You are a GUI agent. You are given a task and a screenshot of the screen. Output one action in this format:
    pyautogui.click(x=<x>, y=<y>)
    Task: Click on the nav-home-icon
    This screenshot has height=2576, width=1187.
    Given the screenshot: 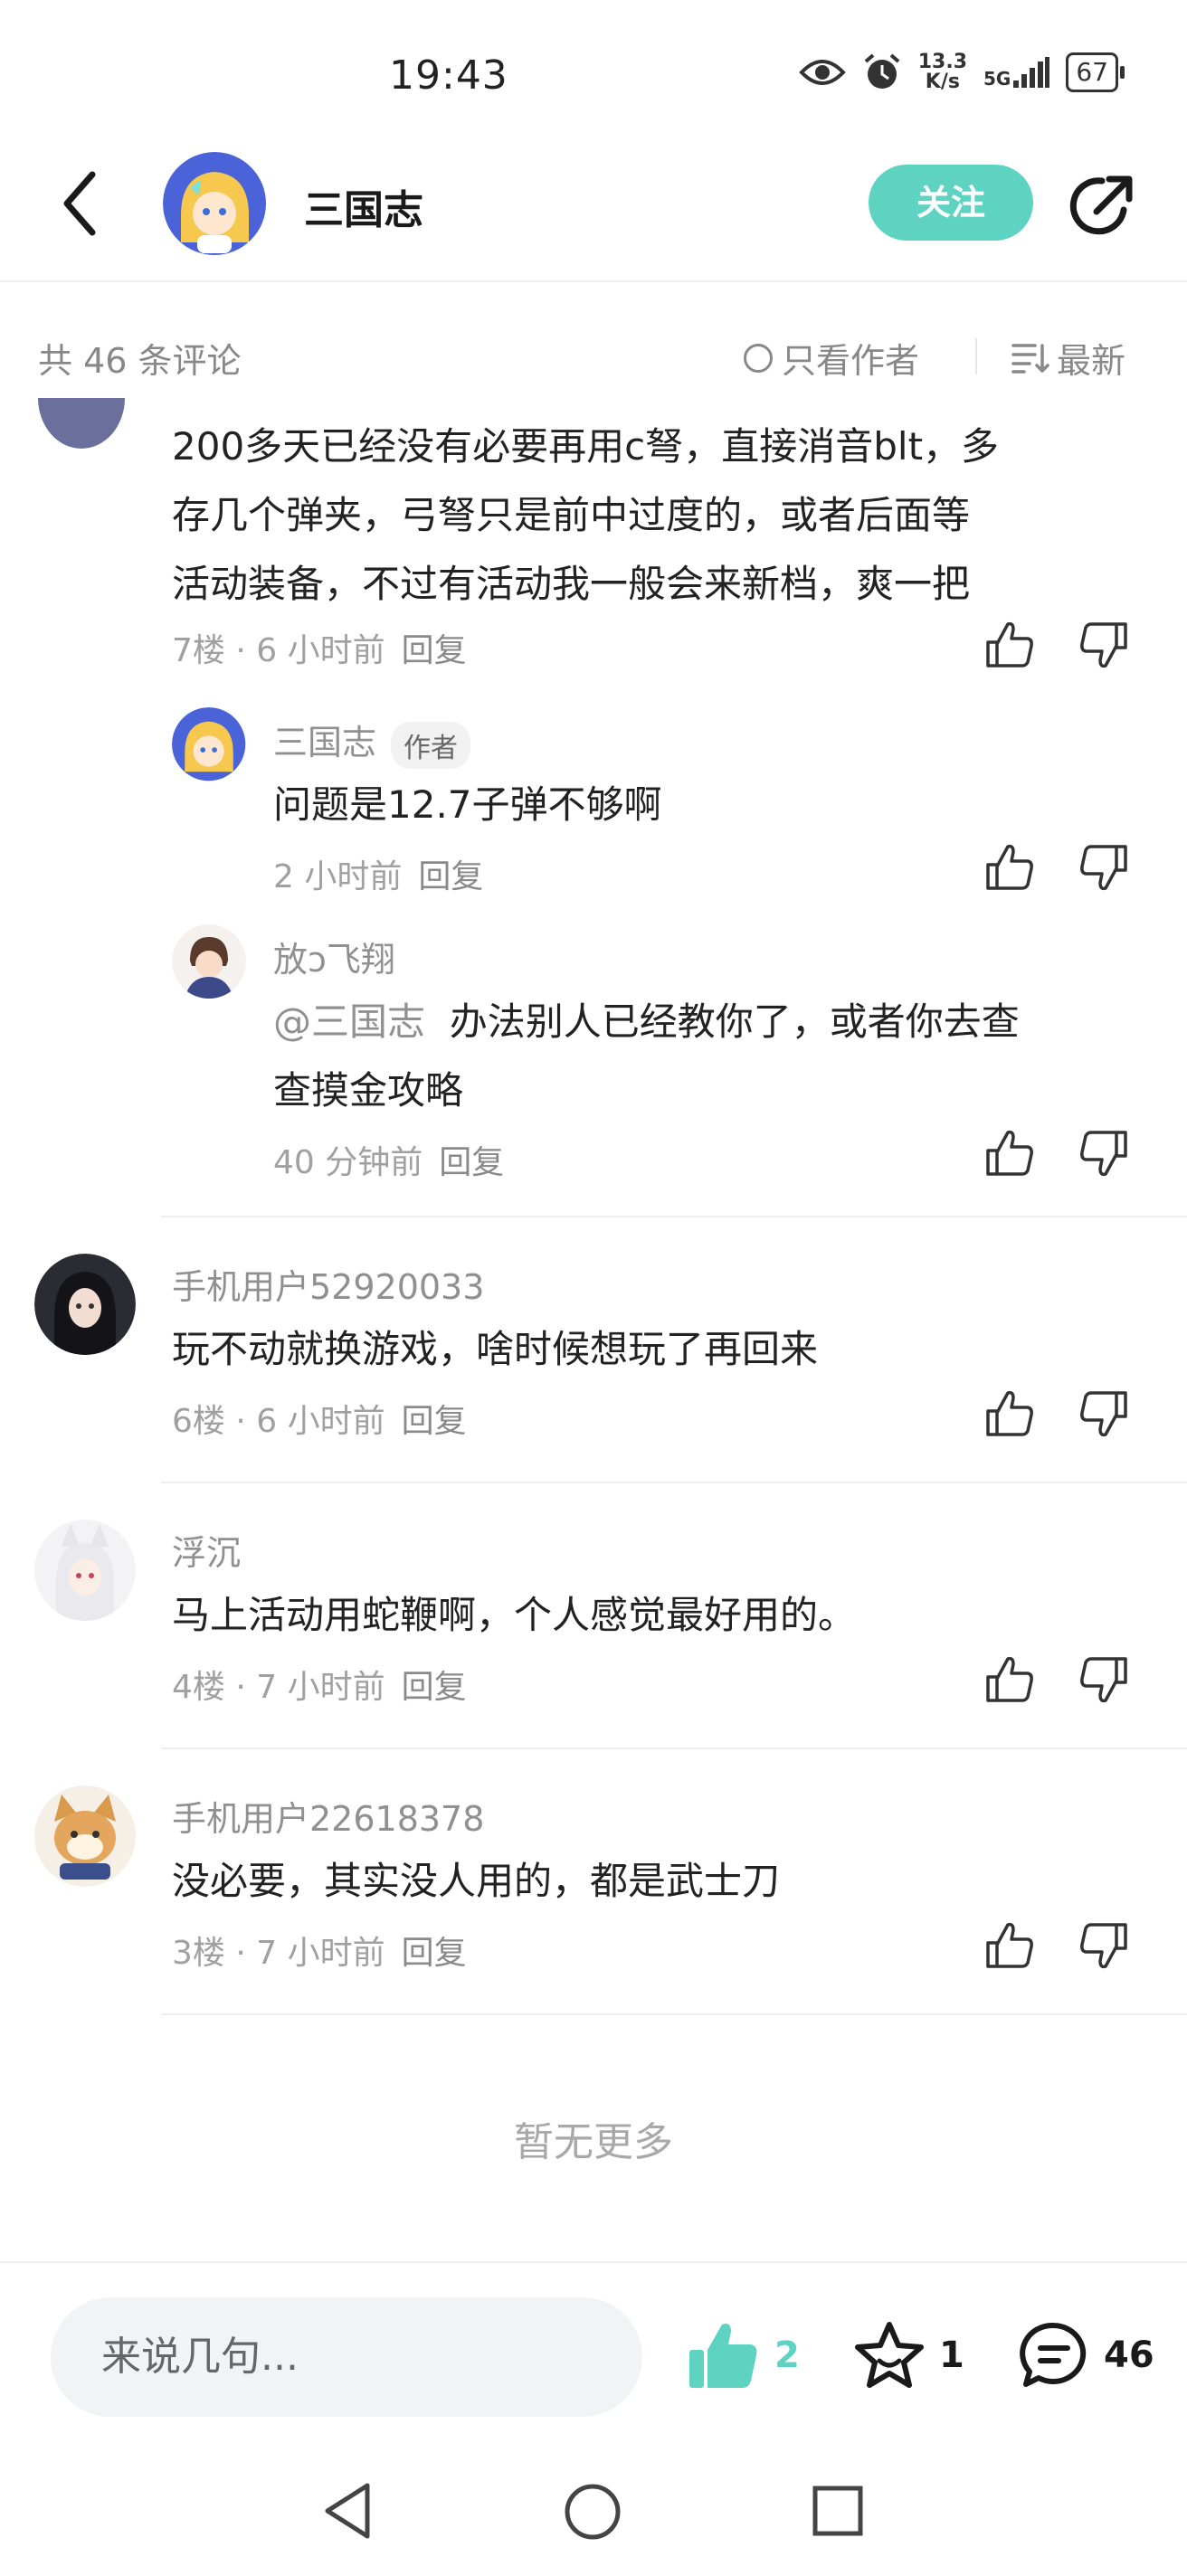 What is the action you would take?
    pyautogui.click(x=592, y=2512)
    